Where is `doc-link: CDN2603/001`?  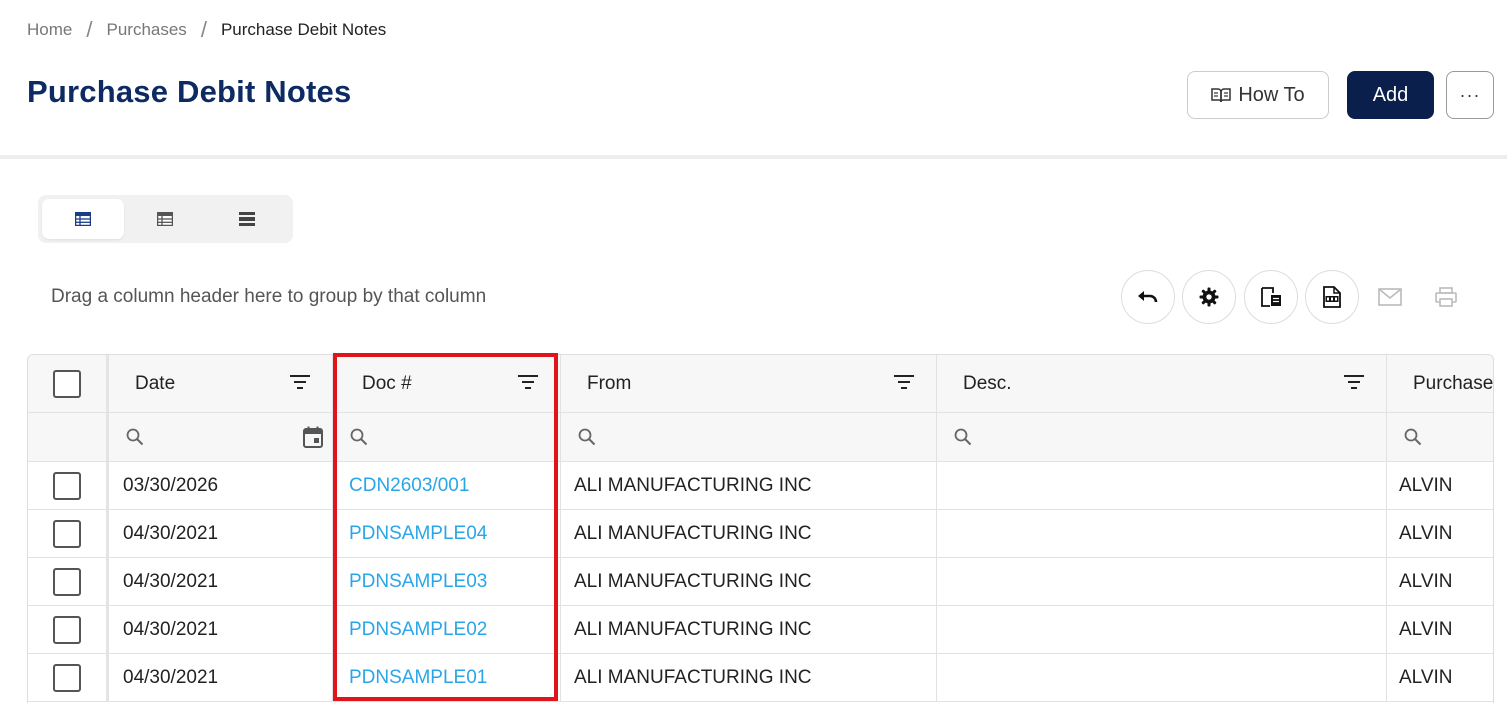
doc-link: CDN2603/001 is located at coordinates (409, 486).